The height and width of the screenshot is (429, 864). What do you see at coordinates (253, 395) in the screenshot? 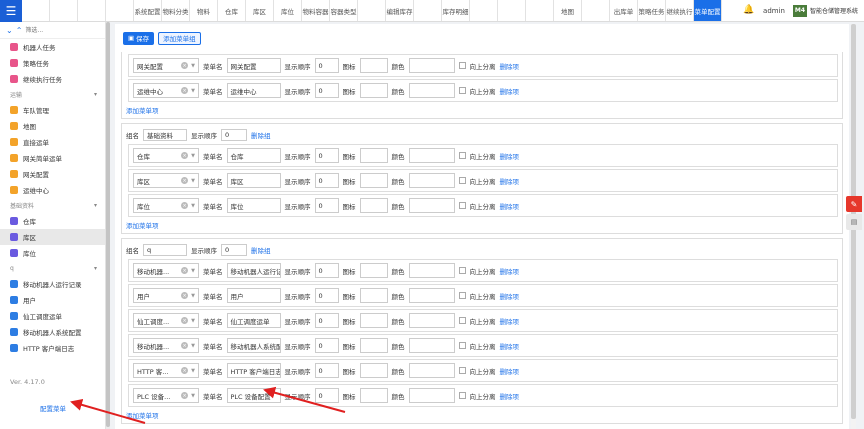
I see `menu-name-input: PLC 设备配置` at bounding box center [253, 395].